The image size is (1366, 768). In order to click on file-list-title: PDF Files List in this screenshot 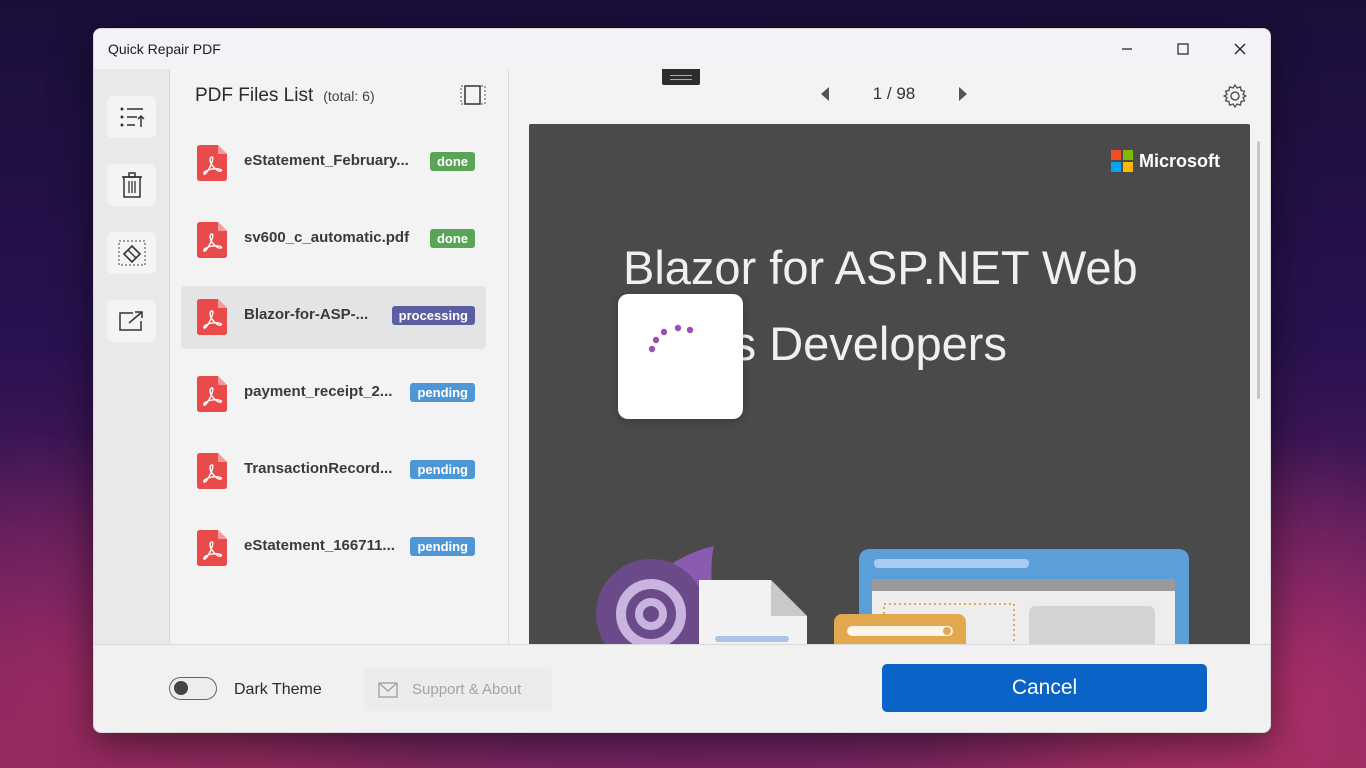, I will do `click(254, 95)`.